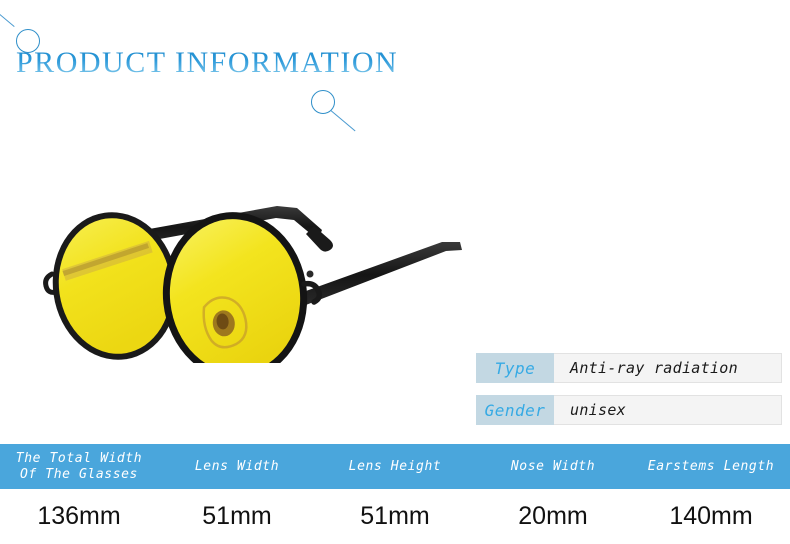  Describe the element at coordinates (207, 62) in the screenshot. I see `page-title: PRODUCT INFORMATION` at that location.